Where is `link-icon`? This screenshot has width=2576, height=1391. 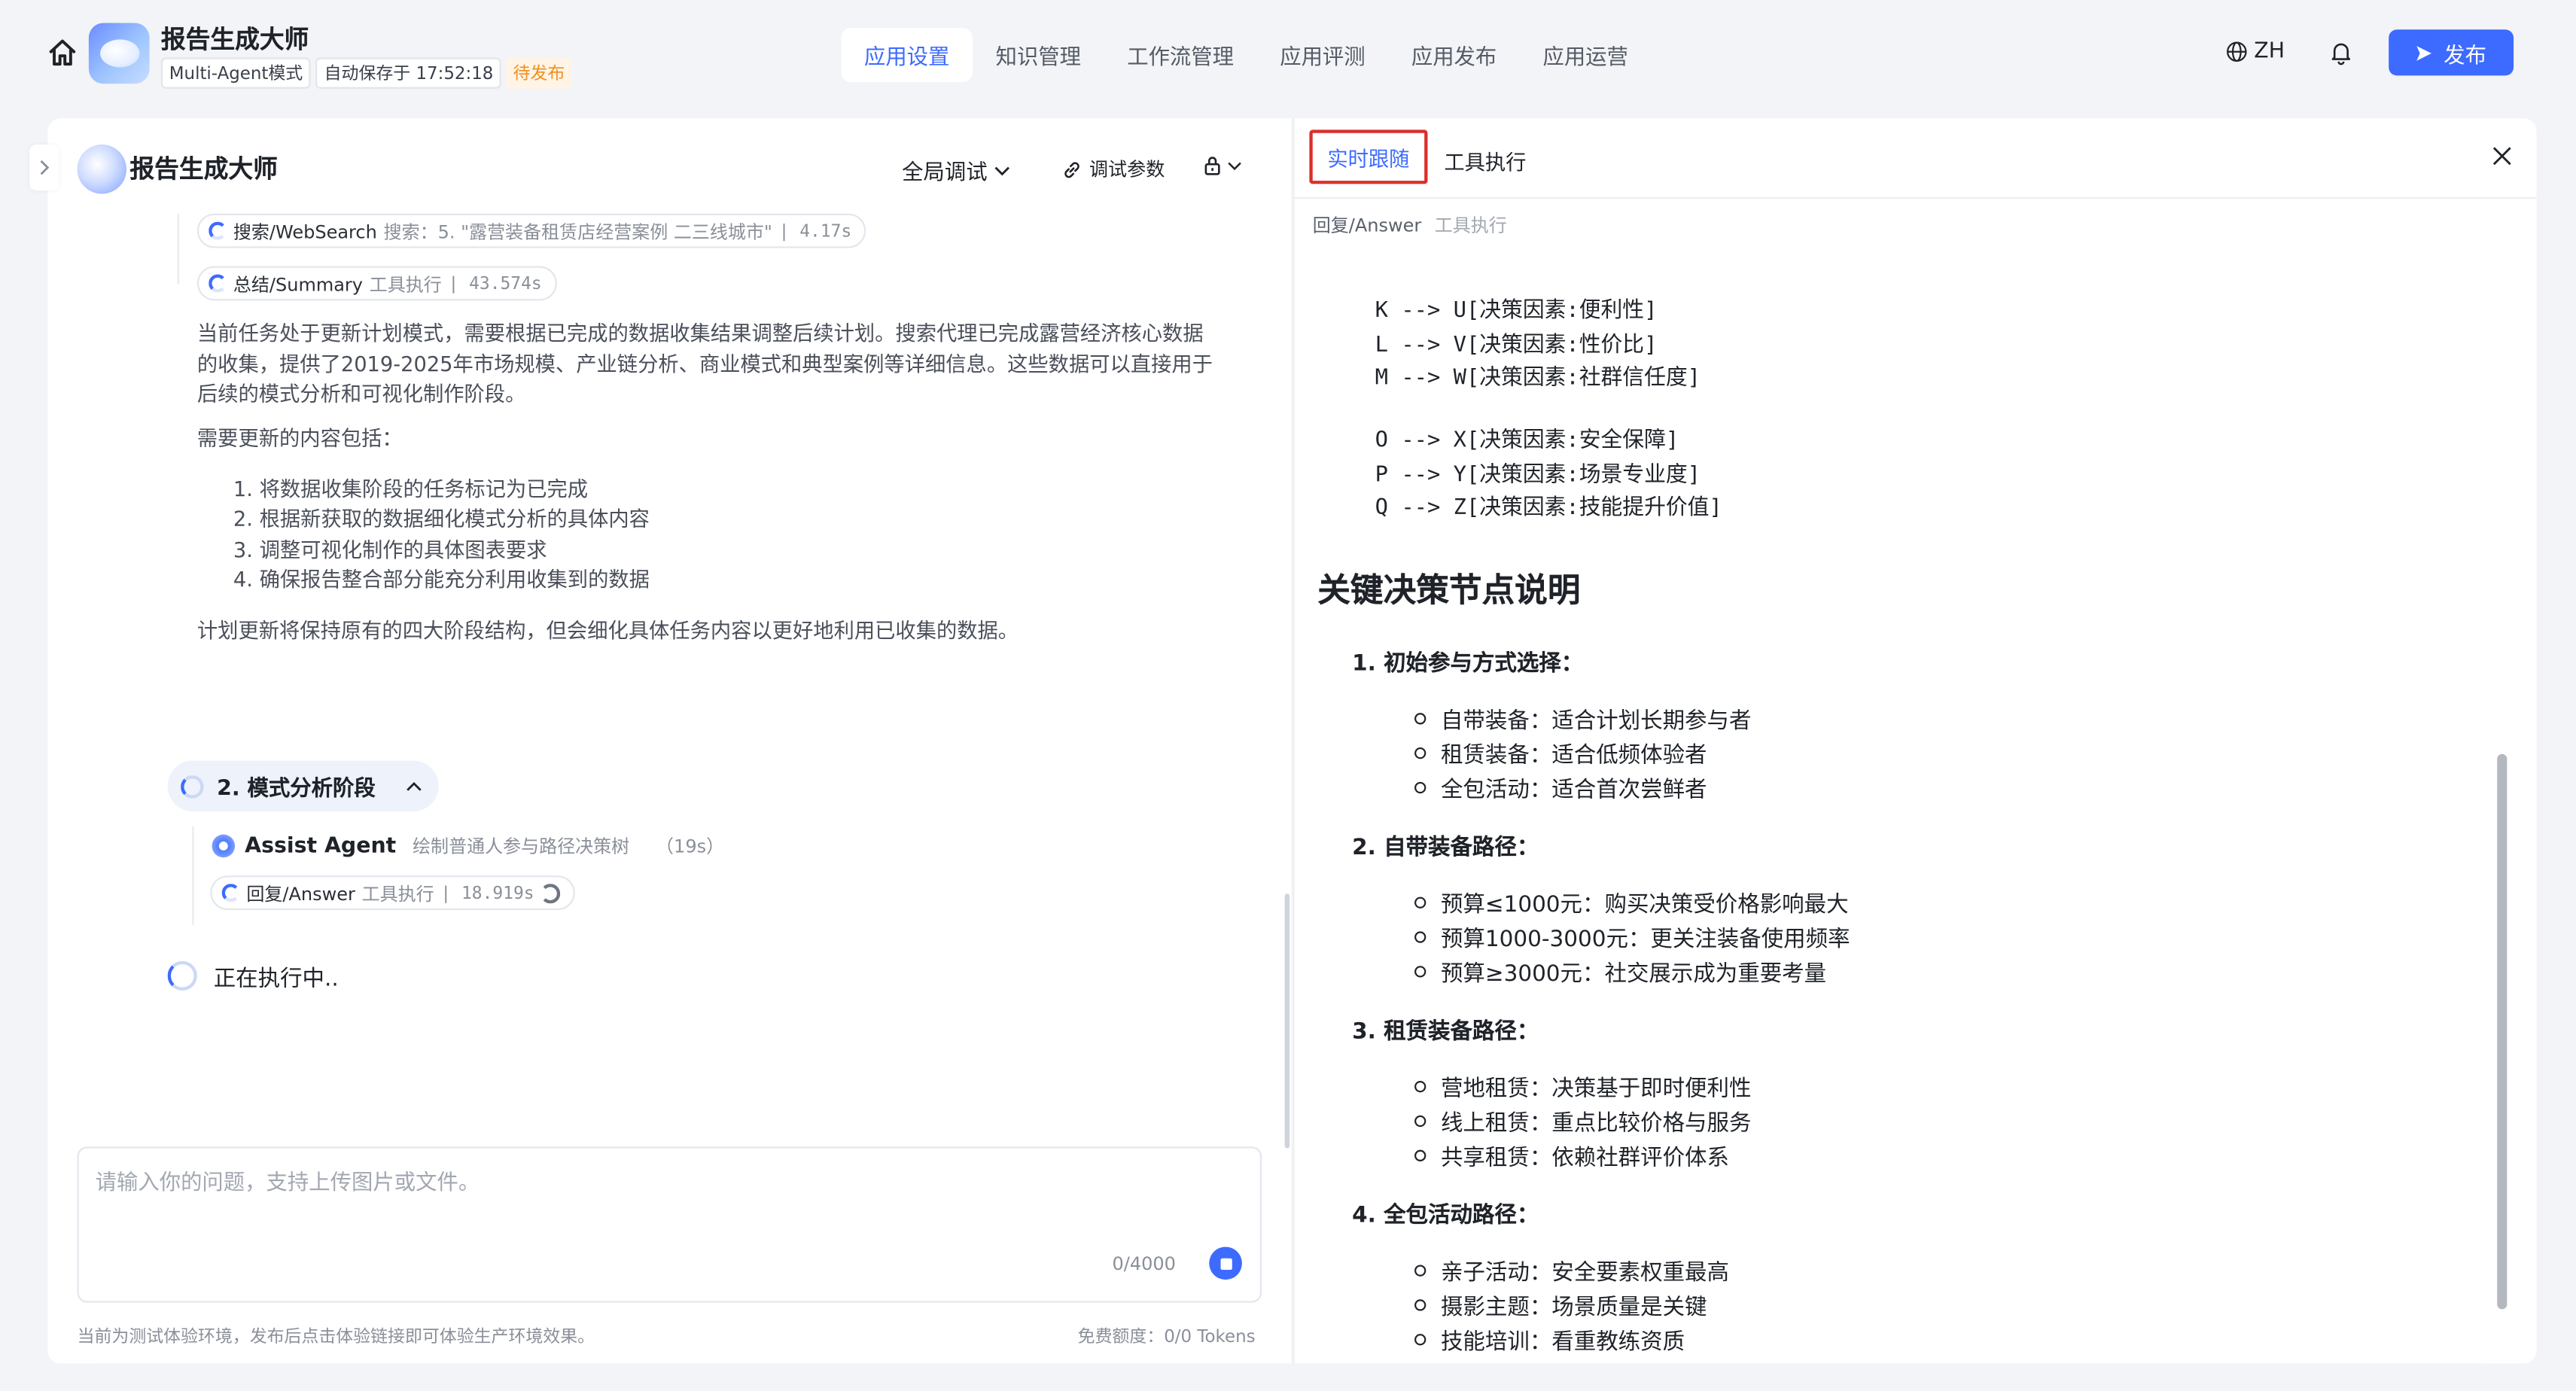 link-icon is located at coordinates (1071, 169).